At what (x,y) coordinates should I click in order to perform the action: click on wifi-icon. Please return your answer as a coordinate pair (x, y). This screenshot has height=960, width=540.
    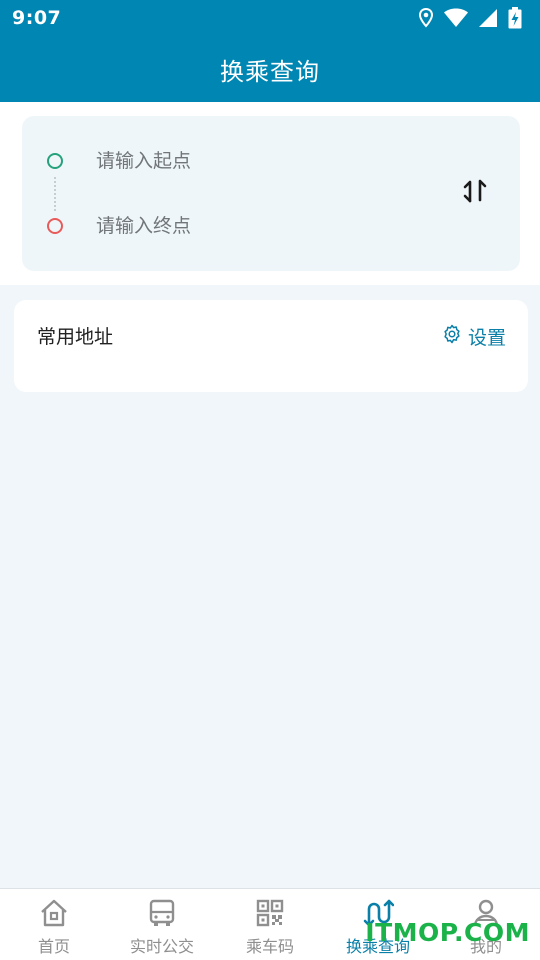
    Looking at the image, I should click on (456, 18).